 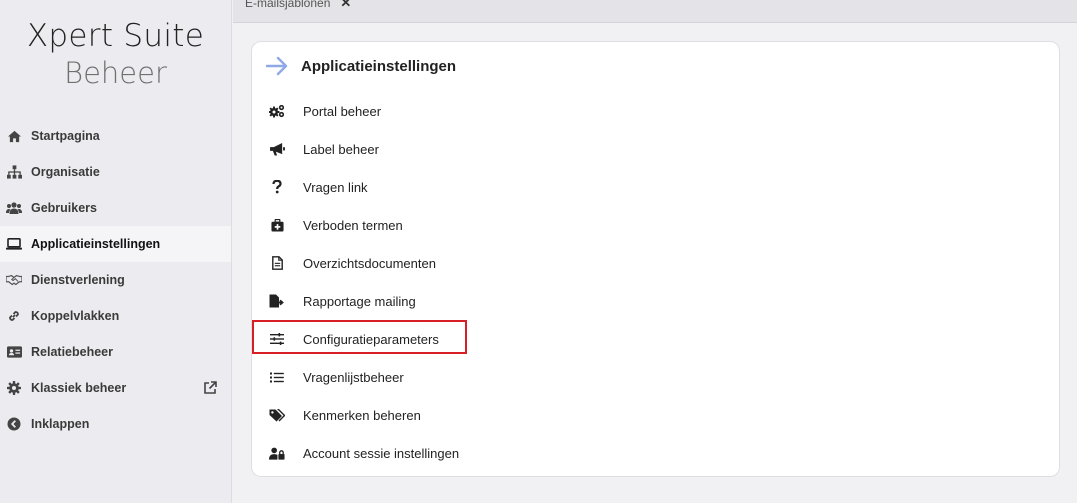 What do you see at coordinates (342, 111) in the screenshot?
I see `menu-item-label: Portal beheer` at bounding box center [342, 111].